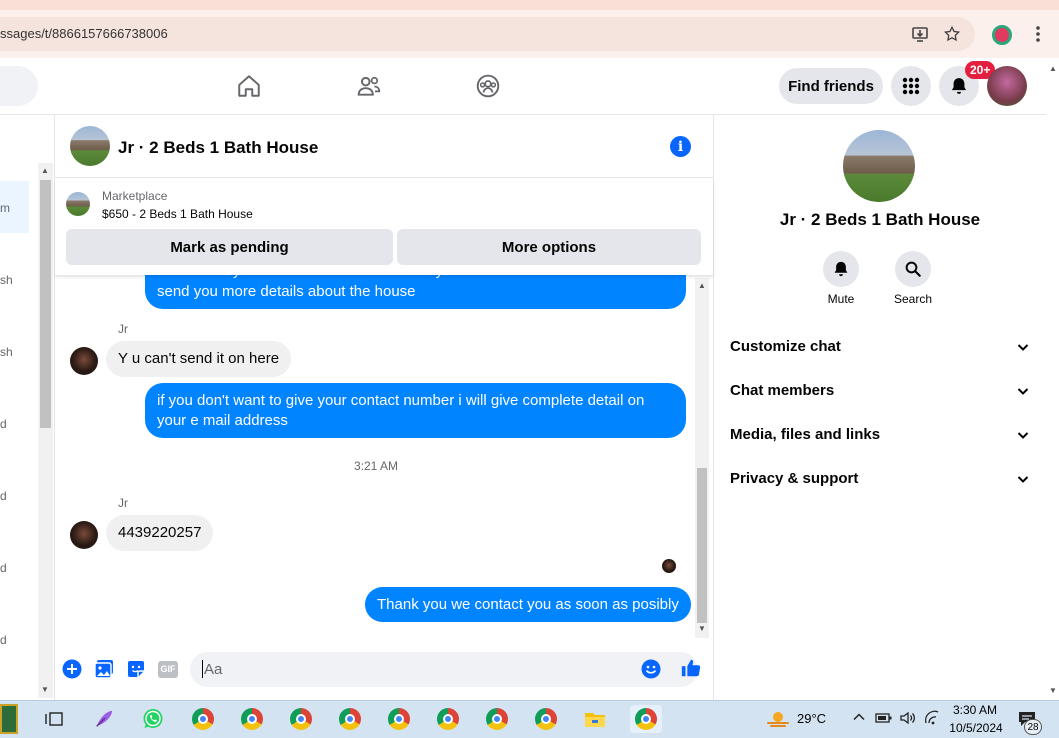 The image size is (1059, 738). I want to click on browser-top-strip, so click(529, 5).